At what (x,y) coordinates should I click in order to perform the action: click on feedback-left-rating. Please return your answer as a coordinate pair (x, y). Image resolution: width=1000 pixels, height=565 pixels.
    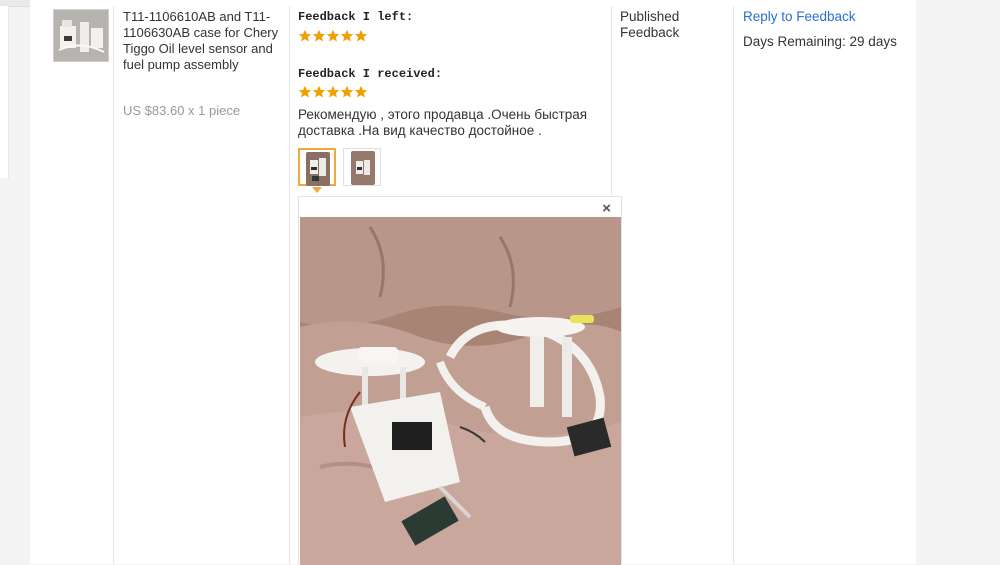
    Looking at the image, I should click on (333, 36).